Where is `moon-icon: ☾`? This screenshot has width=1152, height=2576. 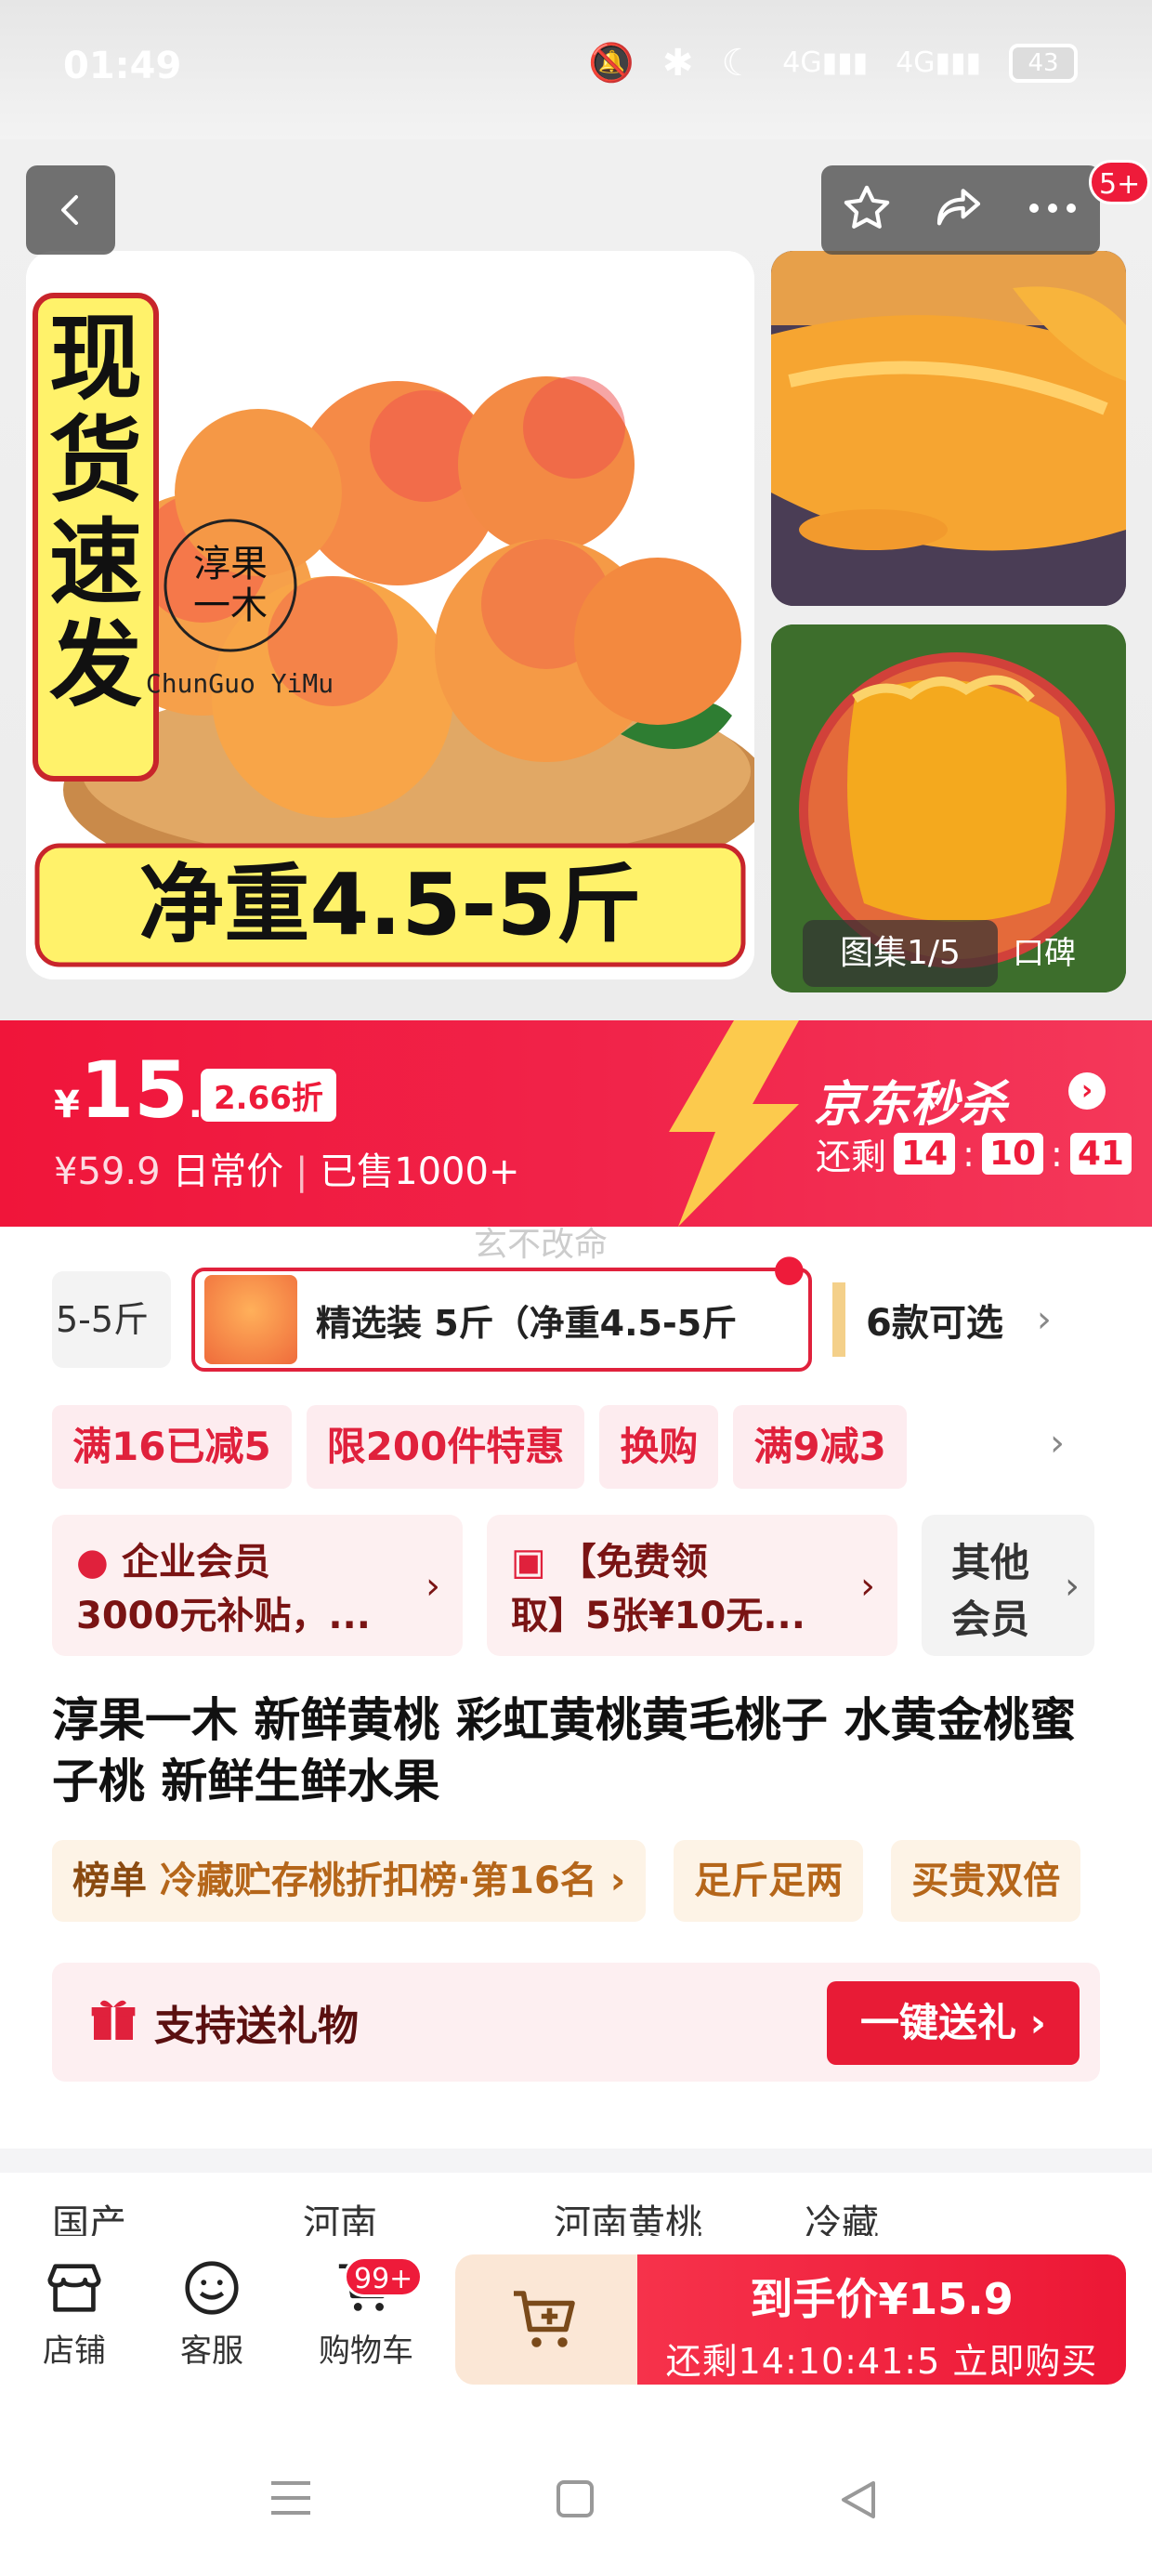 moon-icon: ☾ is located at coordinates (738, 63).